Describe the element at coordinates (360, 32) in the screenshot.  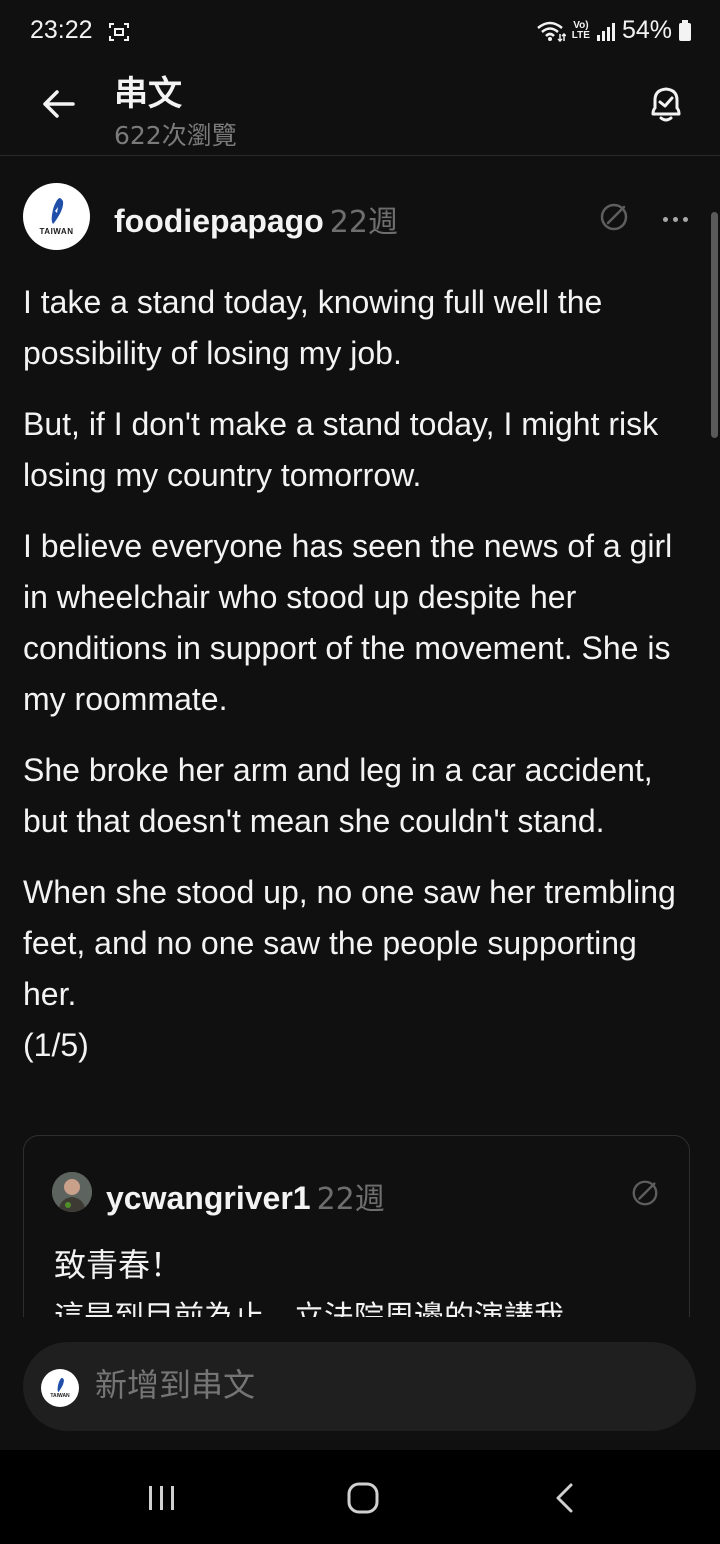
I see `status-bar: 23:22 Vo) LTE 54%` at that location.